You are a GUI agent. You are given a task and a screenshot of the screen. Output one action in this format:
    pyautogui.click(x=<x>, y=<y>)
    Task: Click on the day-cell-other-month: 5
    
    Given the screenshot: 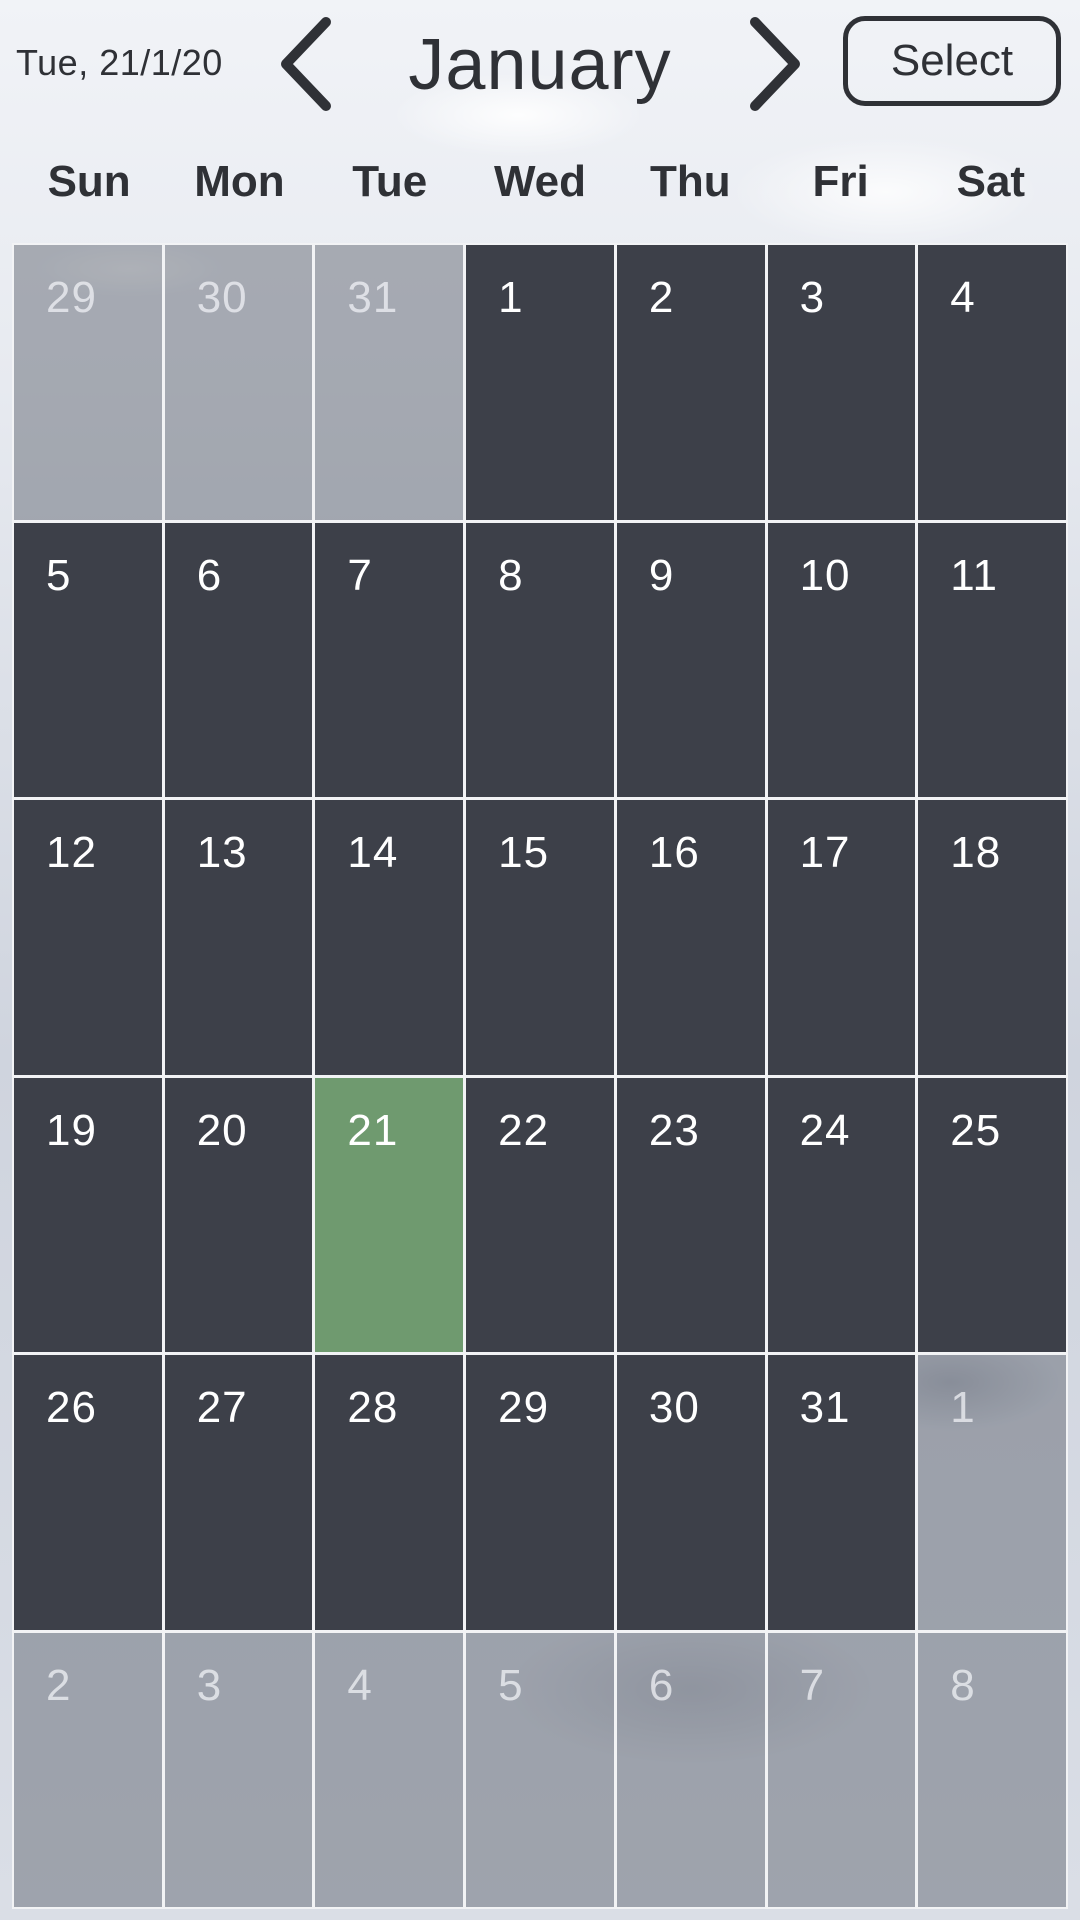 What is the action you would take?
    pyautogui.click(x=540, y=1769)
    